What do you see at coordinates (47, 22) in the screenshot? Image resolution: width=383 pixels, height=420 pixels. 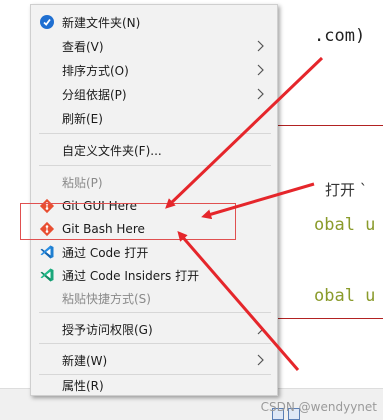 I see `new-folder-icon` at bounding box center [47, 22].